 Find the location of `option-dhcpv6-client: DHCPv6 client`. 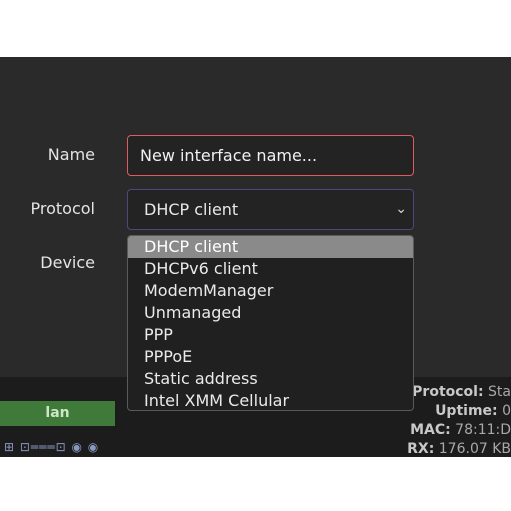

option-dhcpv6-client: DHCPv6 client is located at coordinates (270, 269).